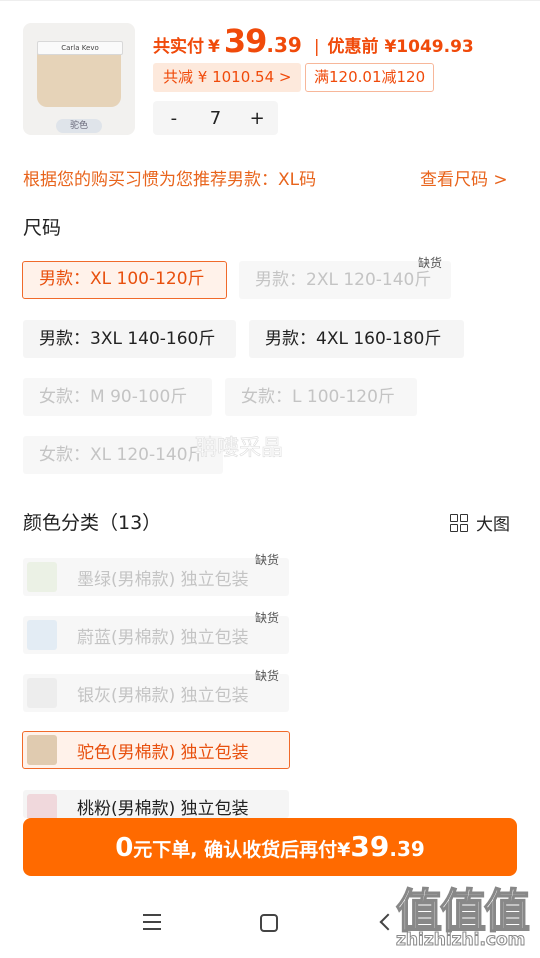  I want to click on color-option-label: 蔚蓝(男棉款) 独立包装, so click(163, 637).